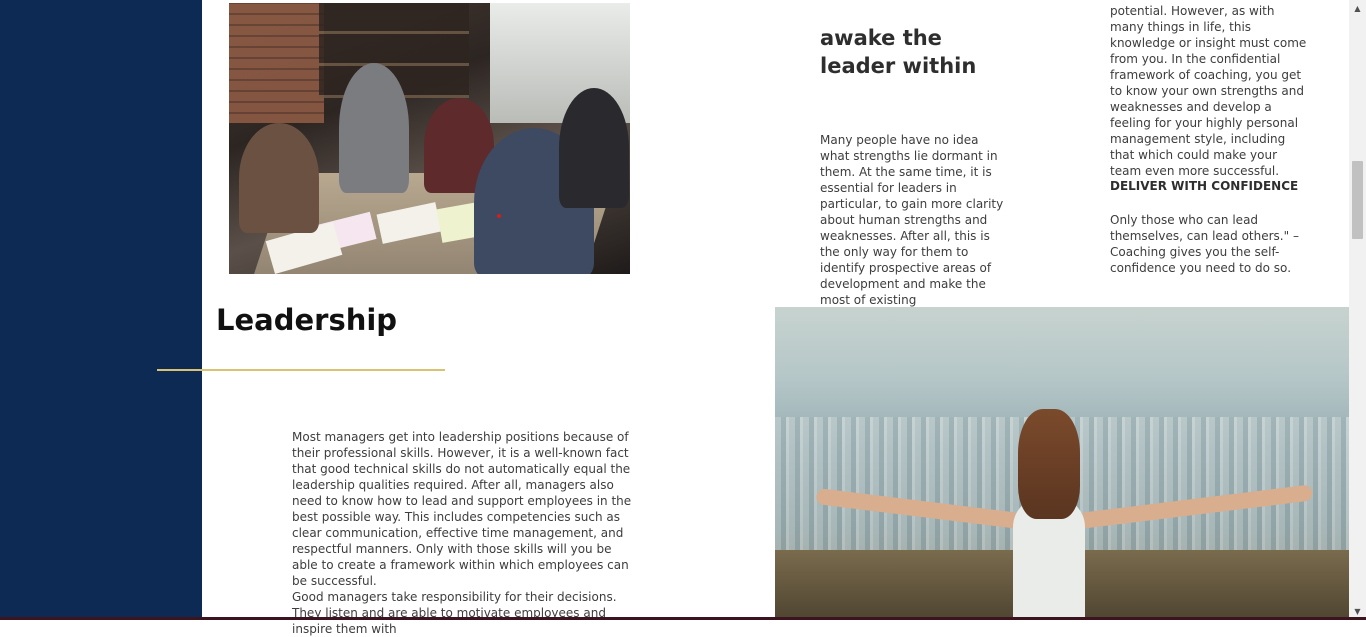 The width and height of the screenshot is (1366, 637). Describe the element at coordinates (1357, 200) in the screenshot. I see `scroll-thumb` at that location.